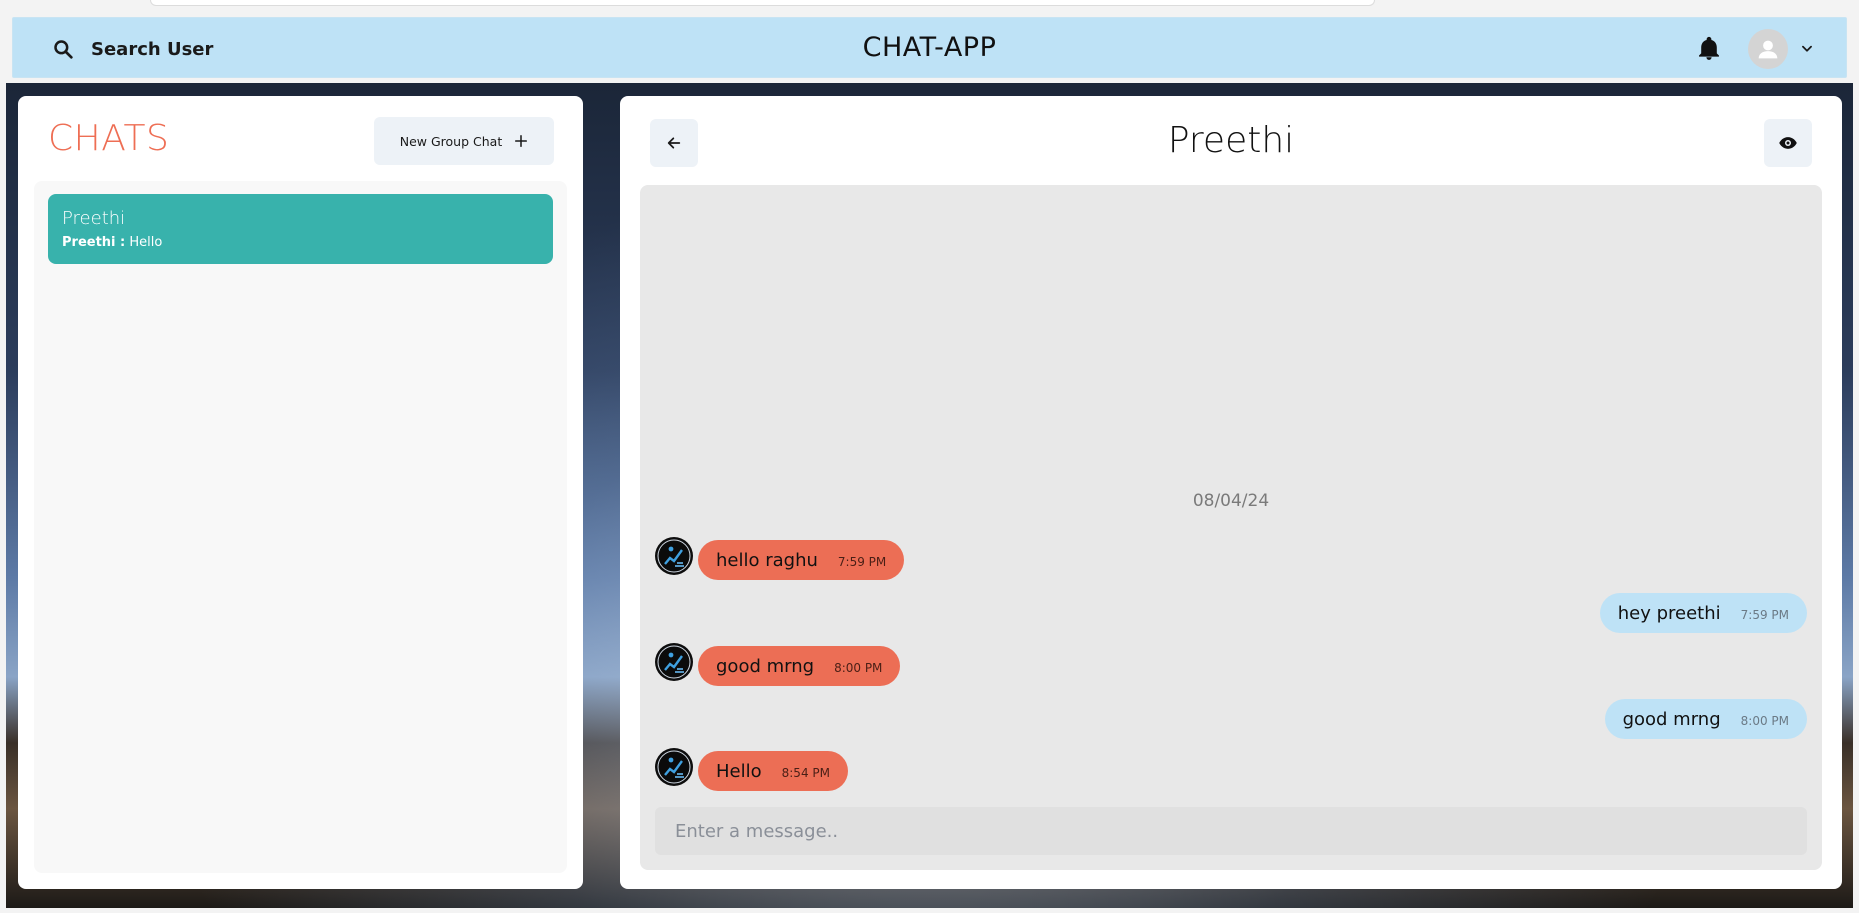 The height and width of the screenshot is (913, 1859). Describe the element at coordinates (146, 242) in the screenshot. I see `chat-last-message-text: Hello` at that location.